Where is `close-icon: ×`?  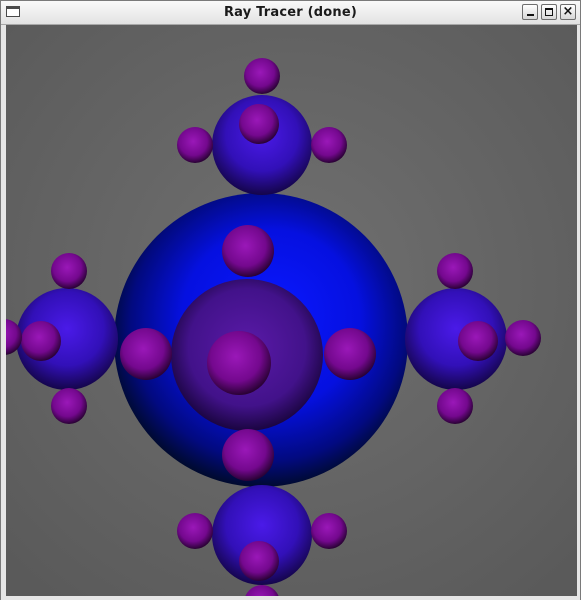
close-icon: × is located at coordinates (568, 11).